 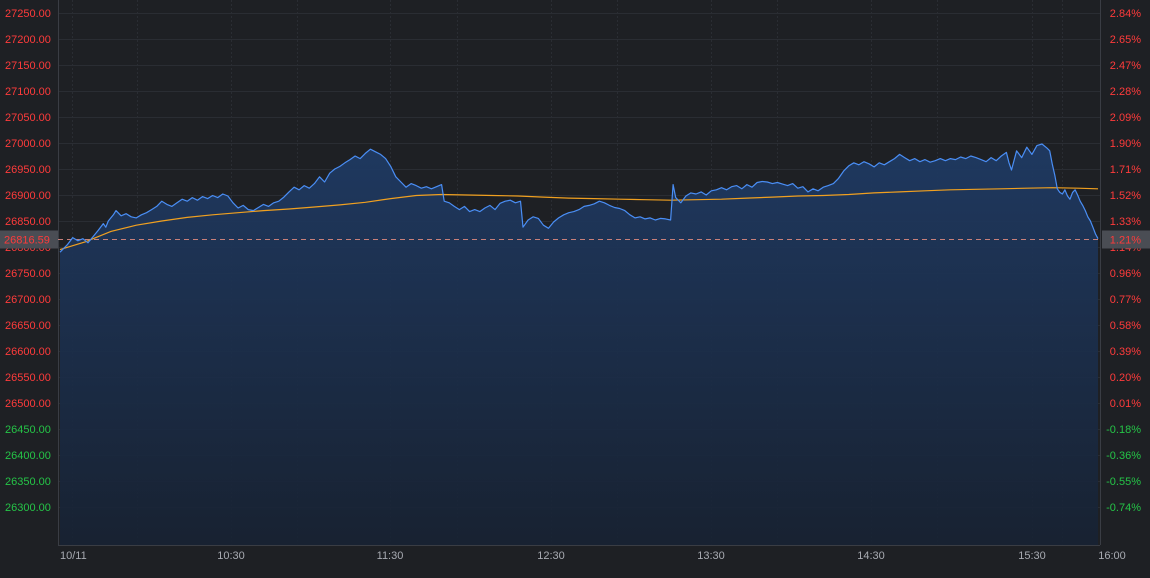 What do you see at coordinates (1125, 144) in the screenshot?
I see `y-tick-label-right: 1.90%` at bounding box center [1125, 144].